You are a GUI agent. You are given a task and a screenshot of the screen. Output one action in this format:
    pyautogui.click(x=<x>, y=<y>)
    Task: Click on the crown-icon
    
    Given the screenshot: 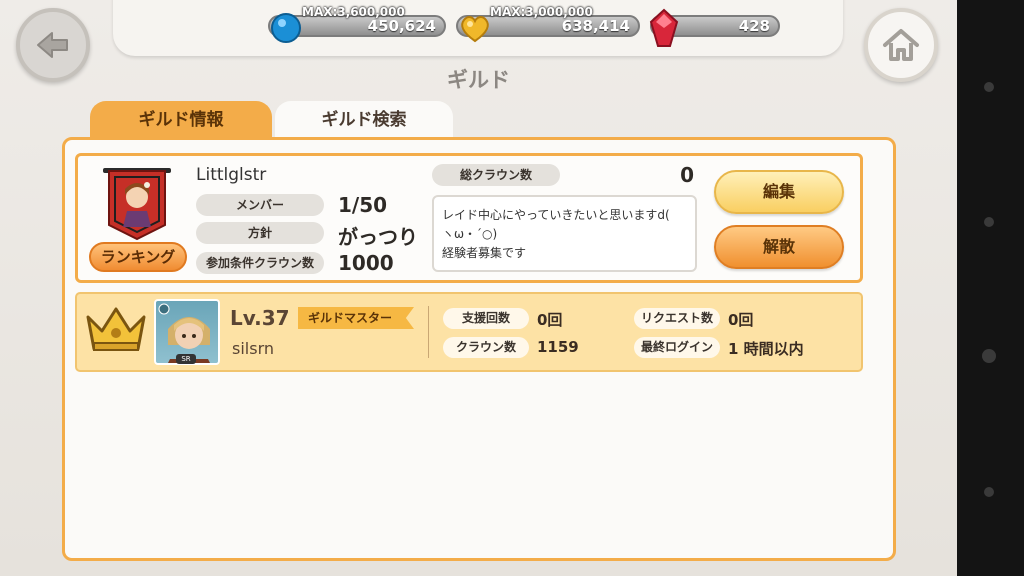 What is the action you would take?
    pyautogui.click(x=116, y=329)
    